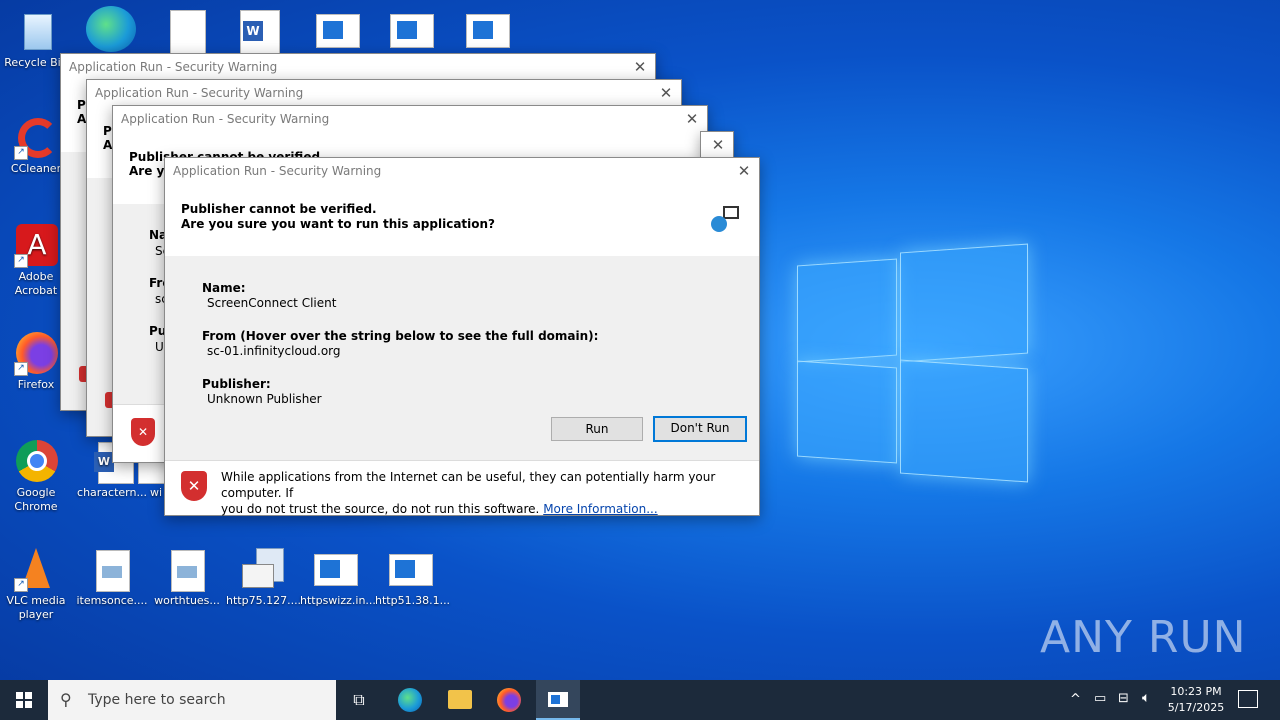 The height and width of the screenshot is (720, 1280). I want to click on firefox-taskbar-icon, so click(509, 700).